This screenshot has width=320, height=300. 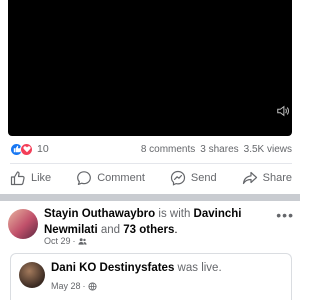 I want to click on shared-post: Dani KO Destinysfates was live. May 28 ·, so click(x=151, y=276).